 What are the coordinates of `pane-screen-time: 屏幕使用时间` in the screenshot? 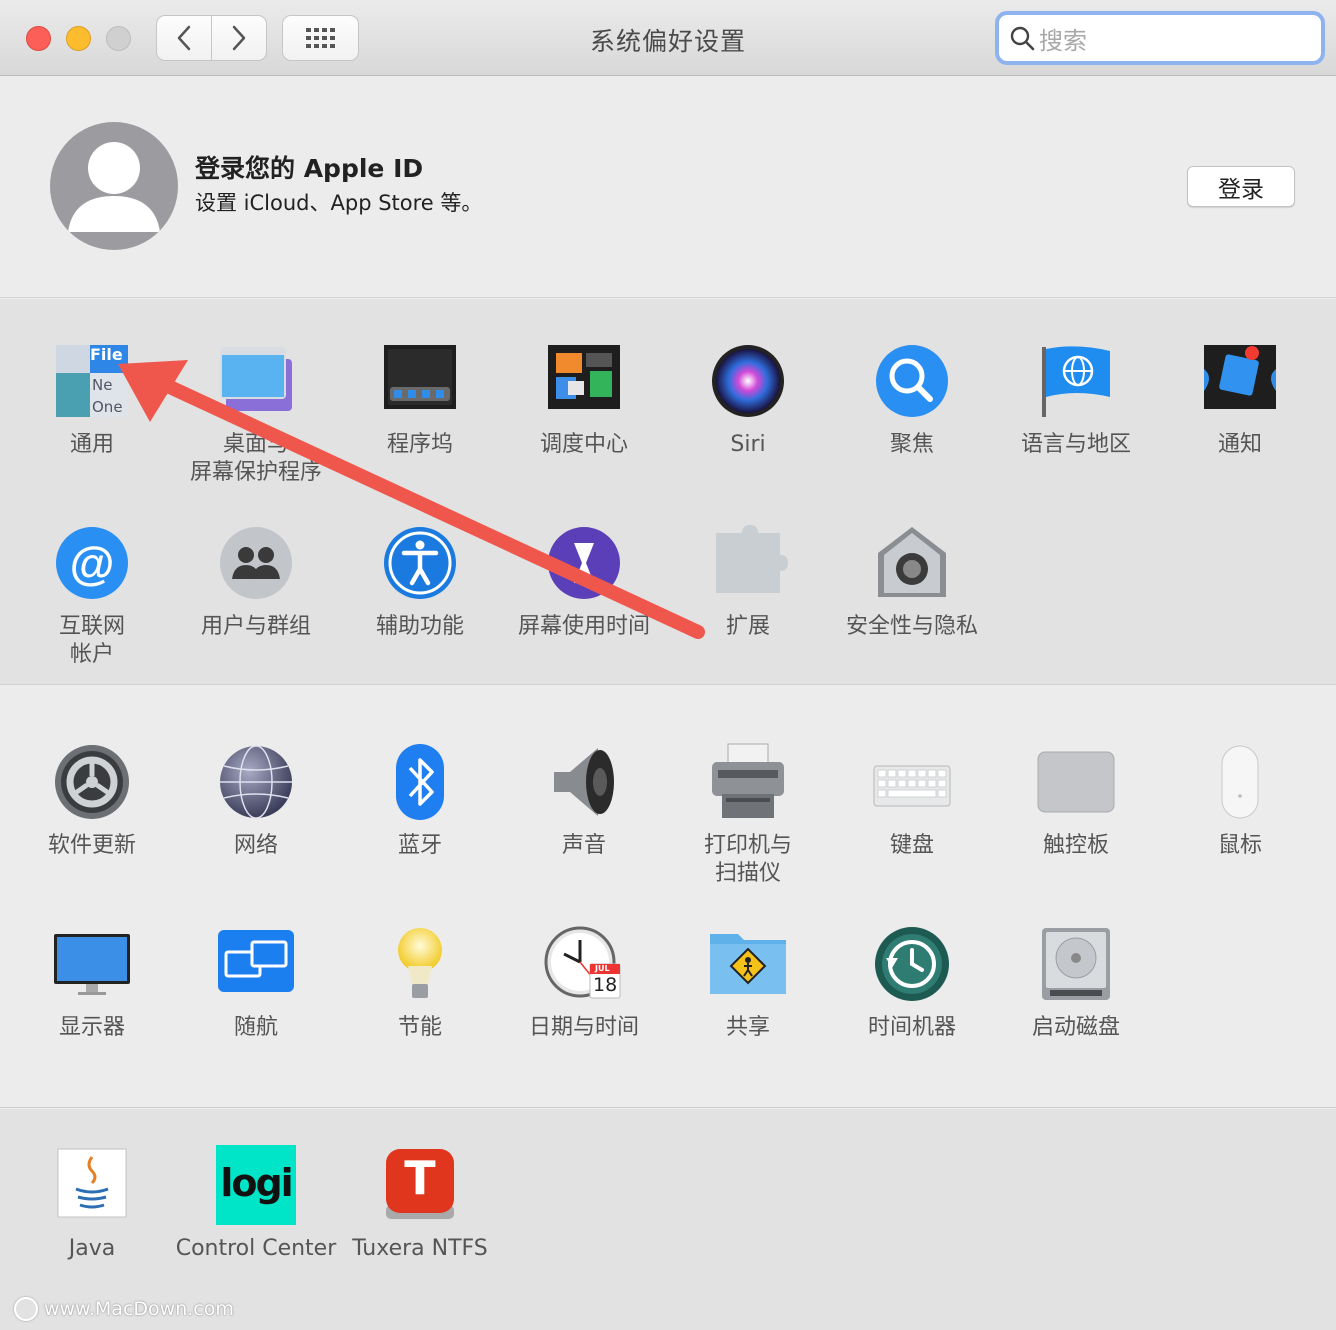 It's located at (584, 582).